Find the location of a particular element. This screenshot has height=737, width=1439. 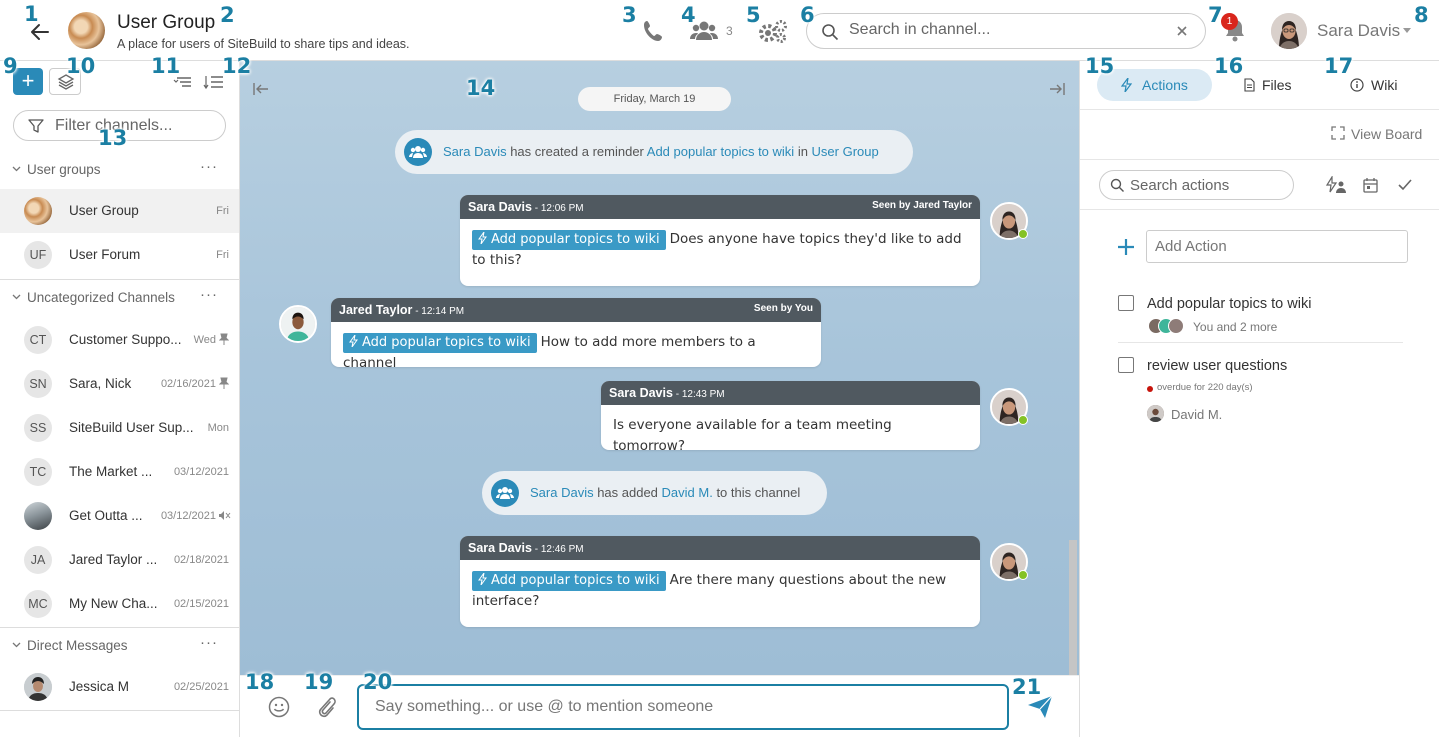

tab-actions: Actions is located at coordinates (1154, 85).